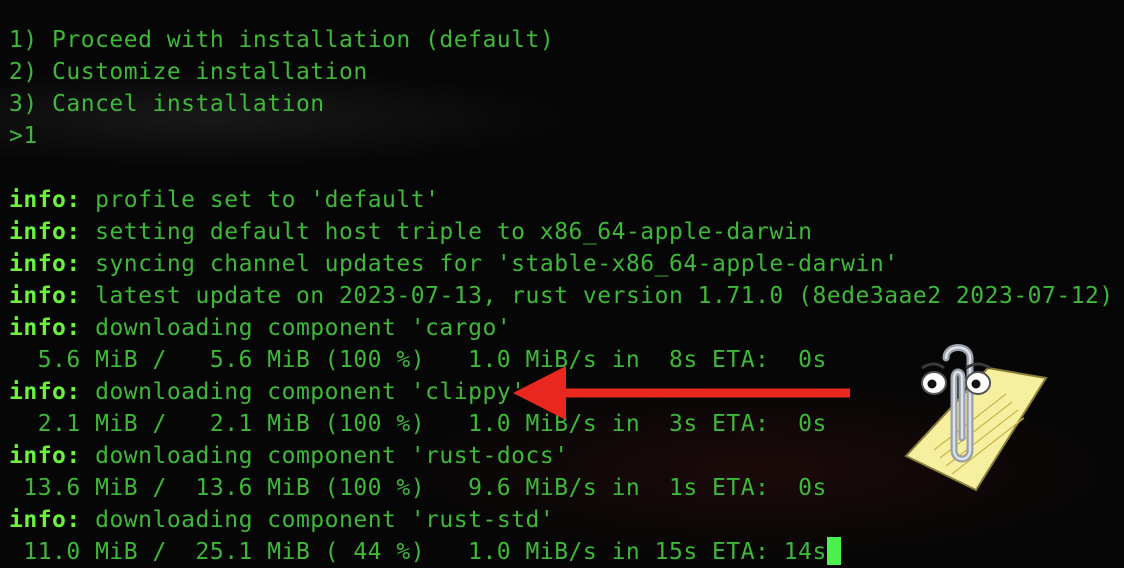 This screenshot has width=1124, height=568. I want to click on clippy-paperclip-icon, so click(976, 418).